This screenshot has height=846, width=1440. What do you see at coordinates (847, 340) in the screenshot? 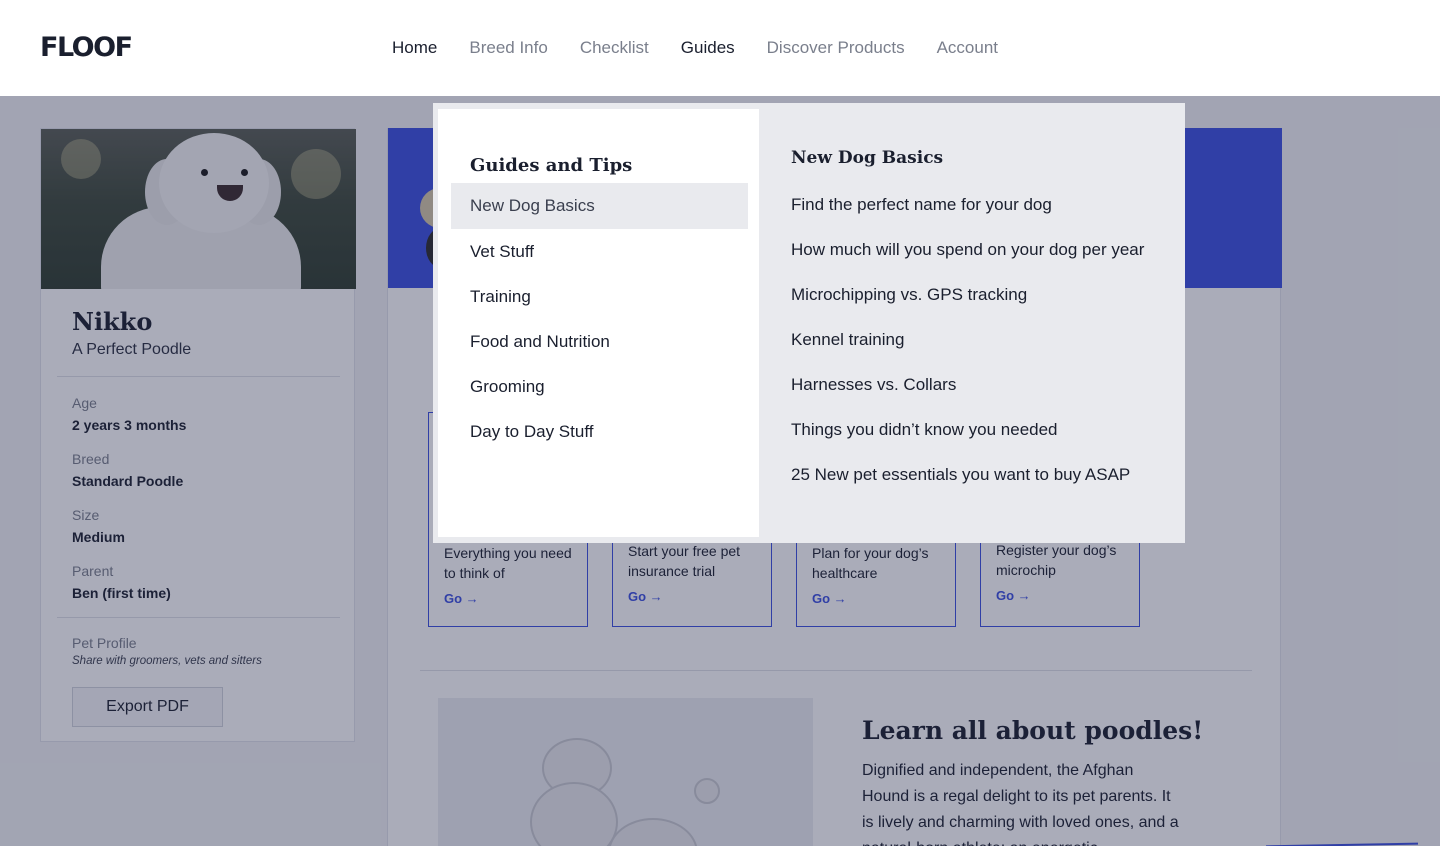
I see `guide-link-kennel-training: Kennel training` at bounding box center [847, 340].